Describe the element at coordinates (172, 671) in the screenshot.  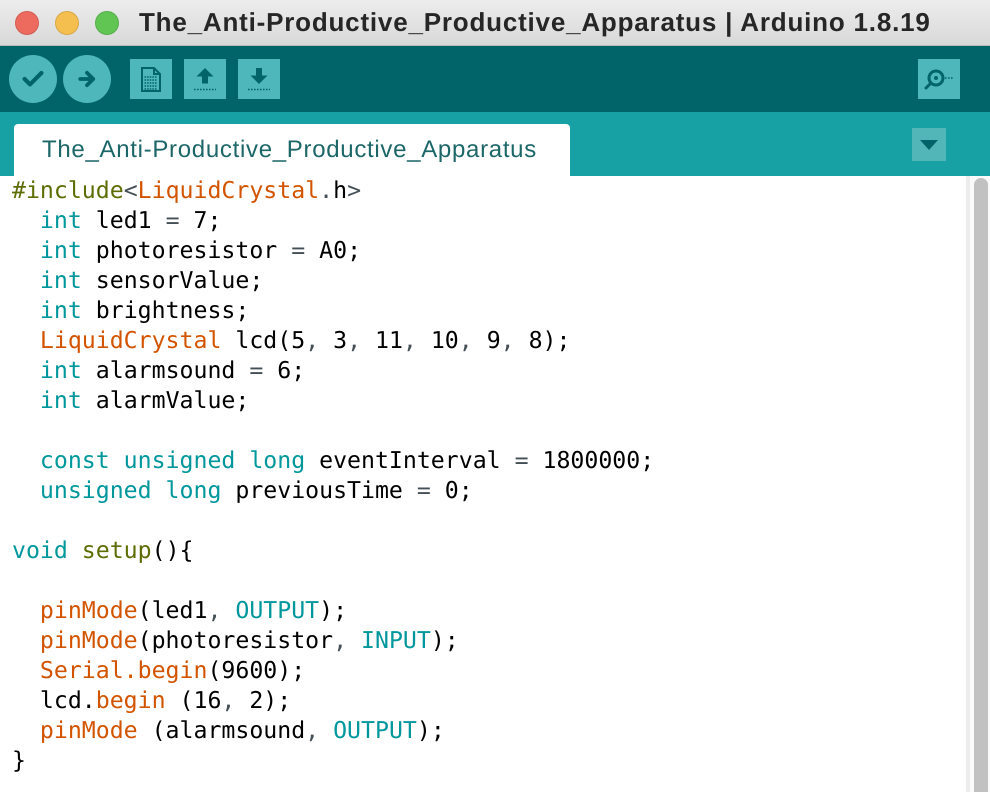
I see `code-line: Serial.begin(9600);` at that location.